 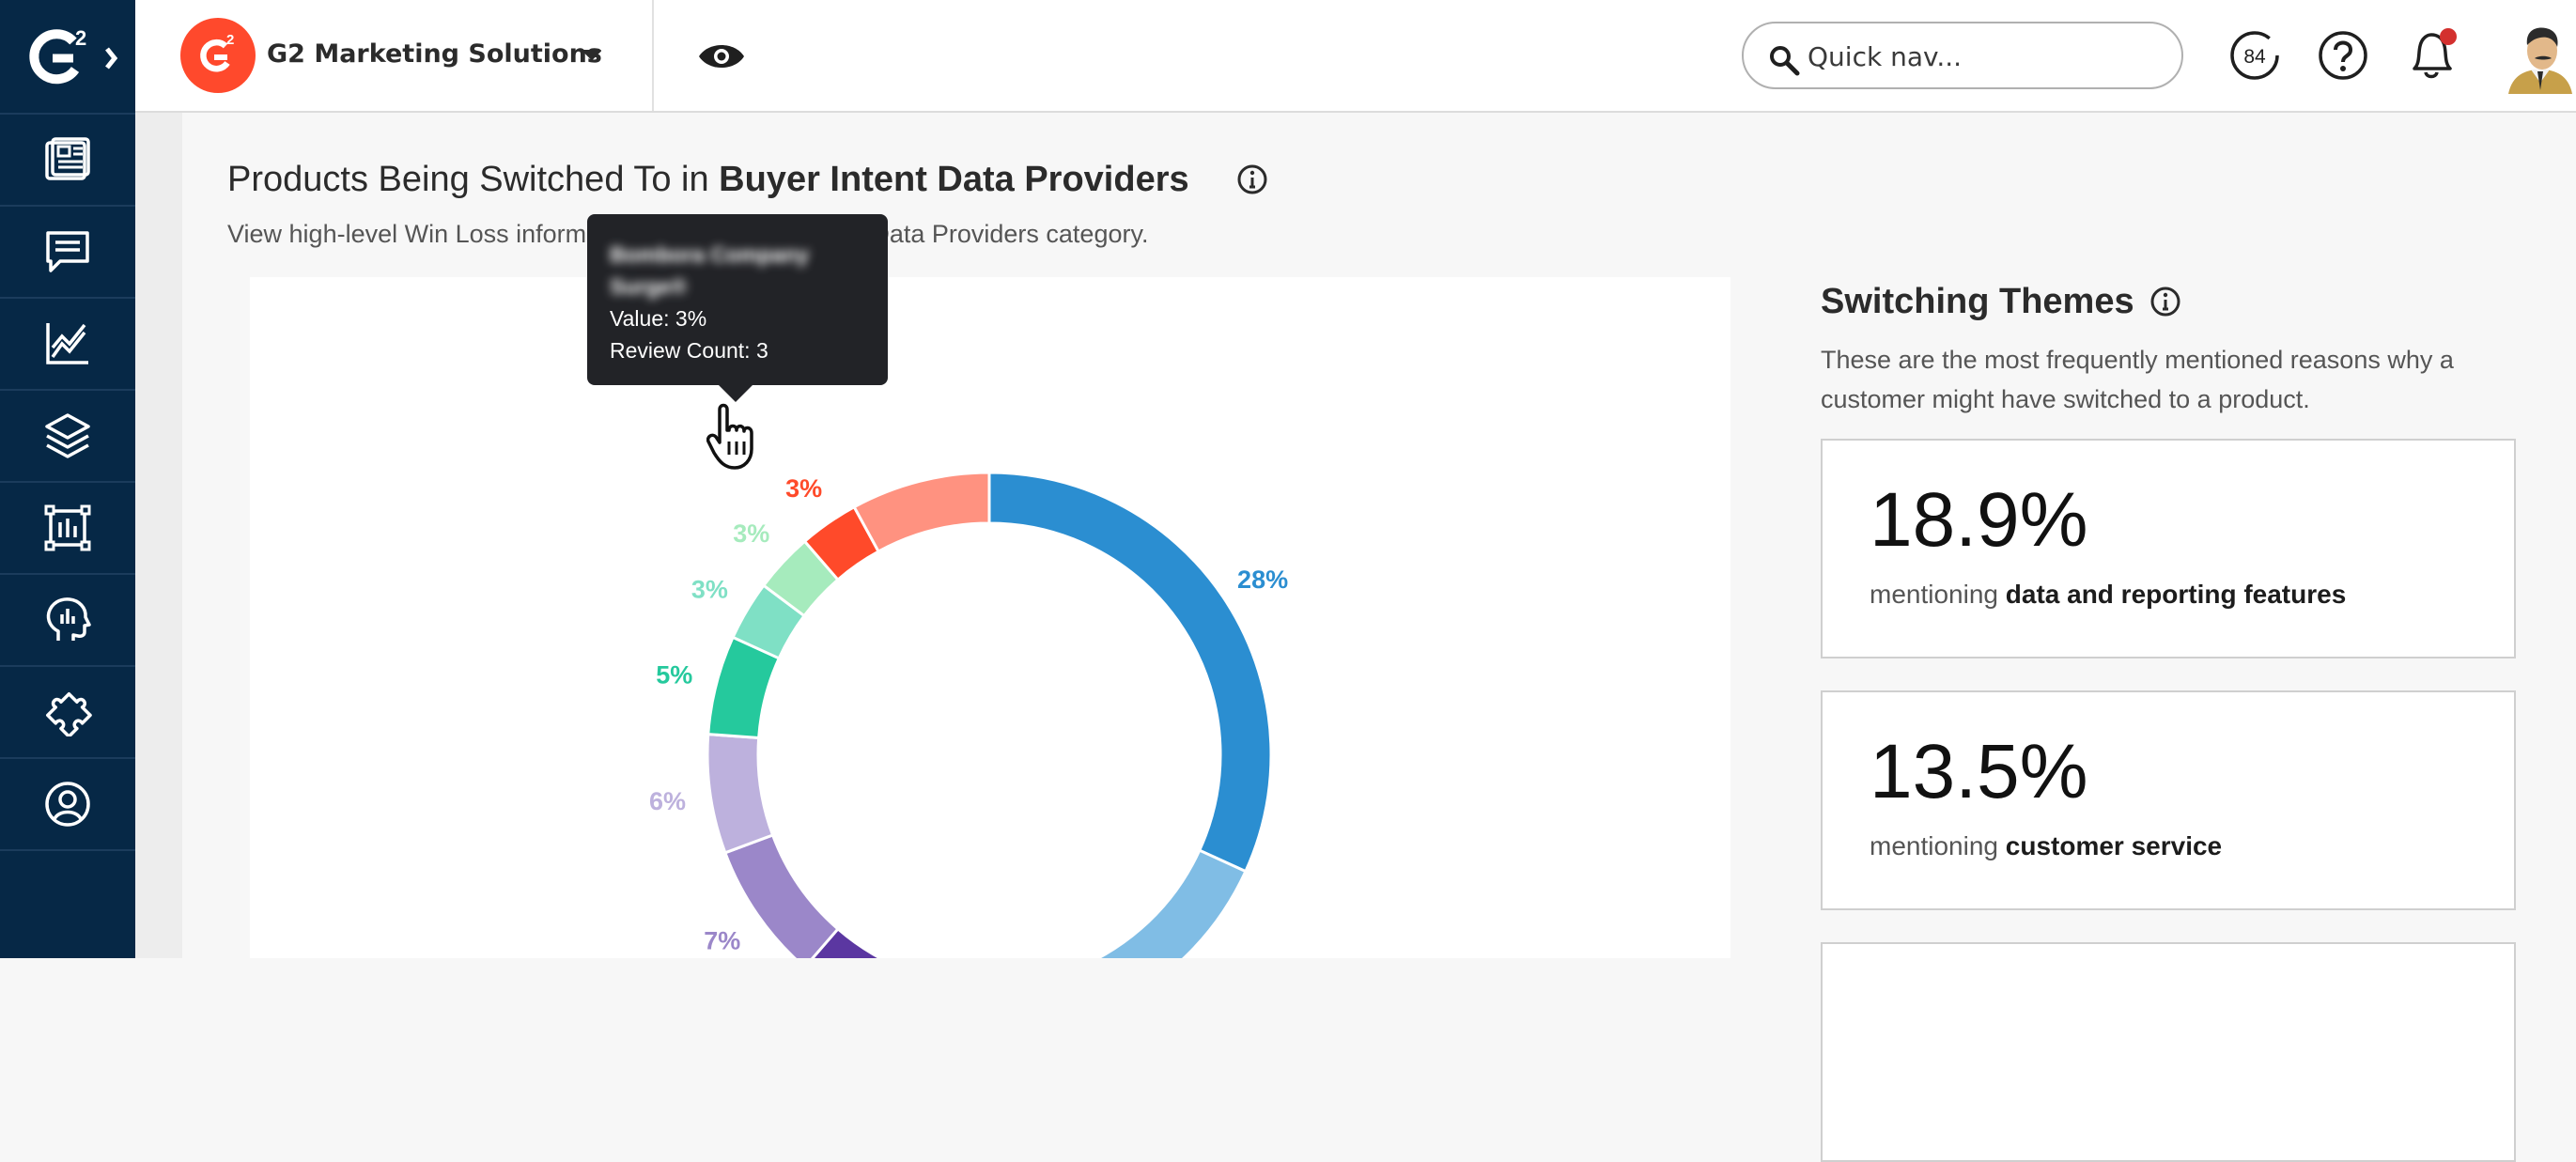 What do you see at coordinates (1978, 302) in the screenshot?
I see `switching-themes-title: Switching Themes` at bounding box center [1978, 302].